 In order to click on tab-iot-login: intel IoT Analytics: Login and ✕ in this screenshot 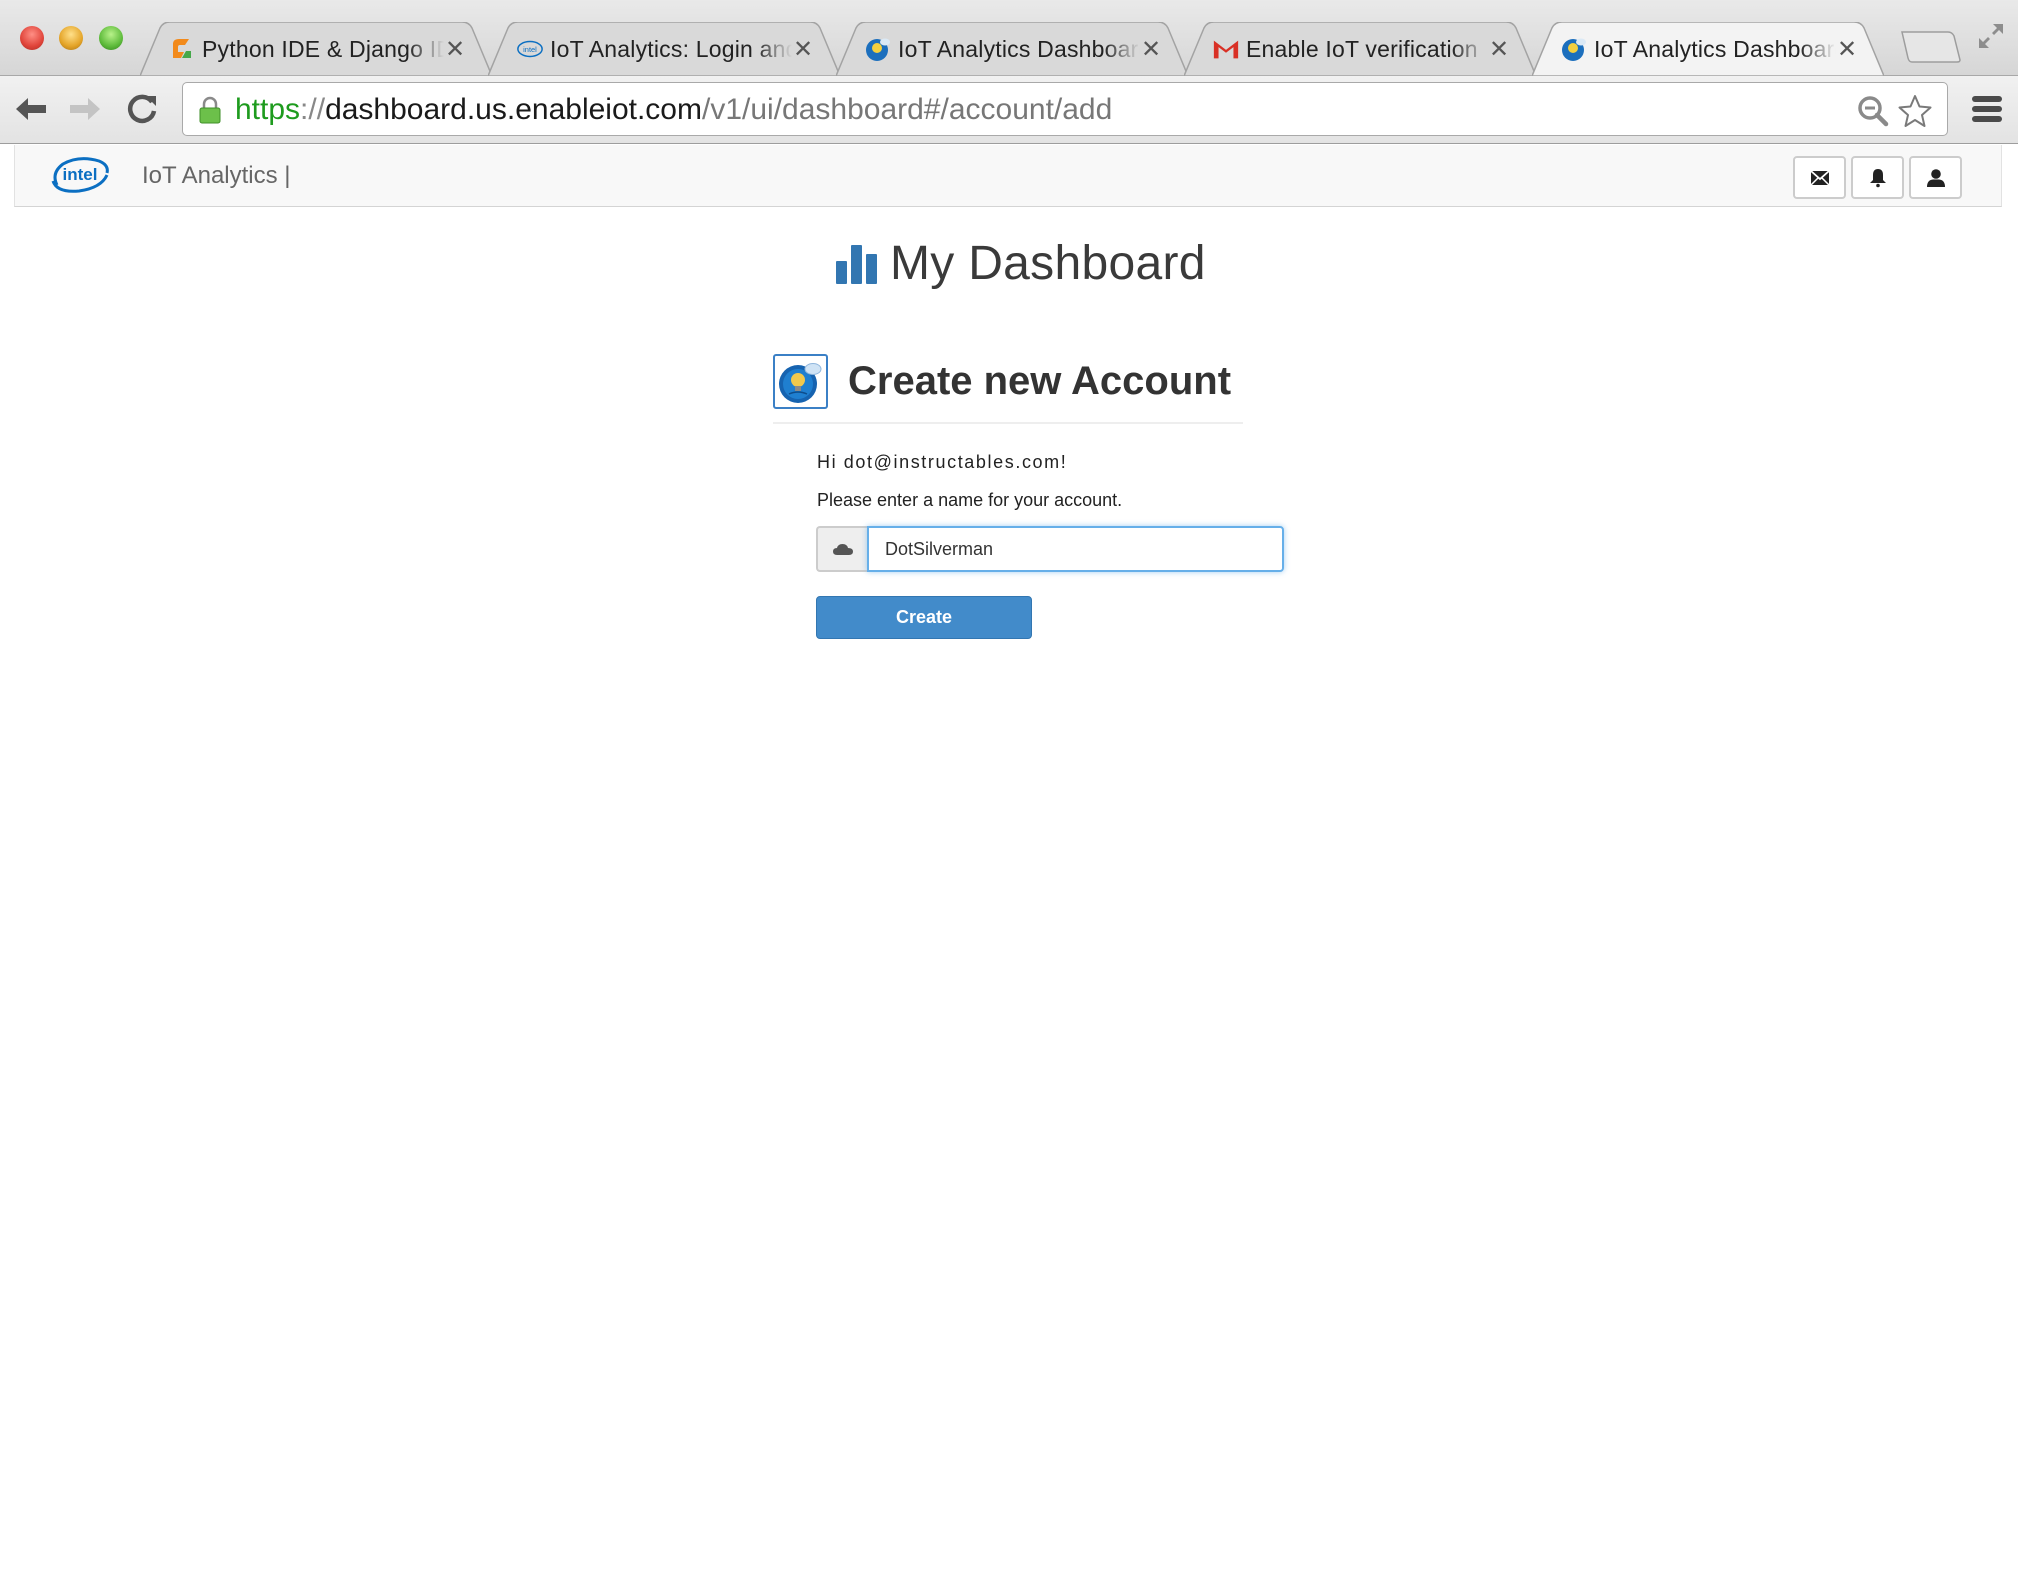, I will do `click(664, 49)`.